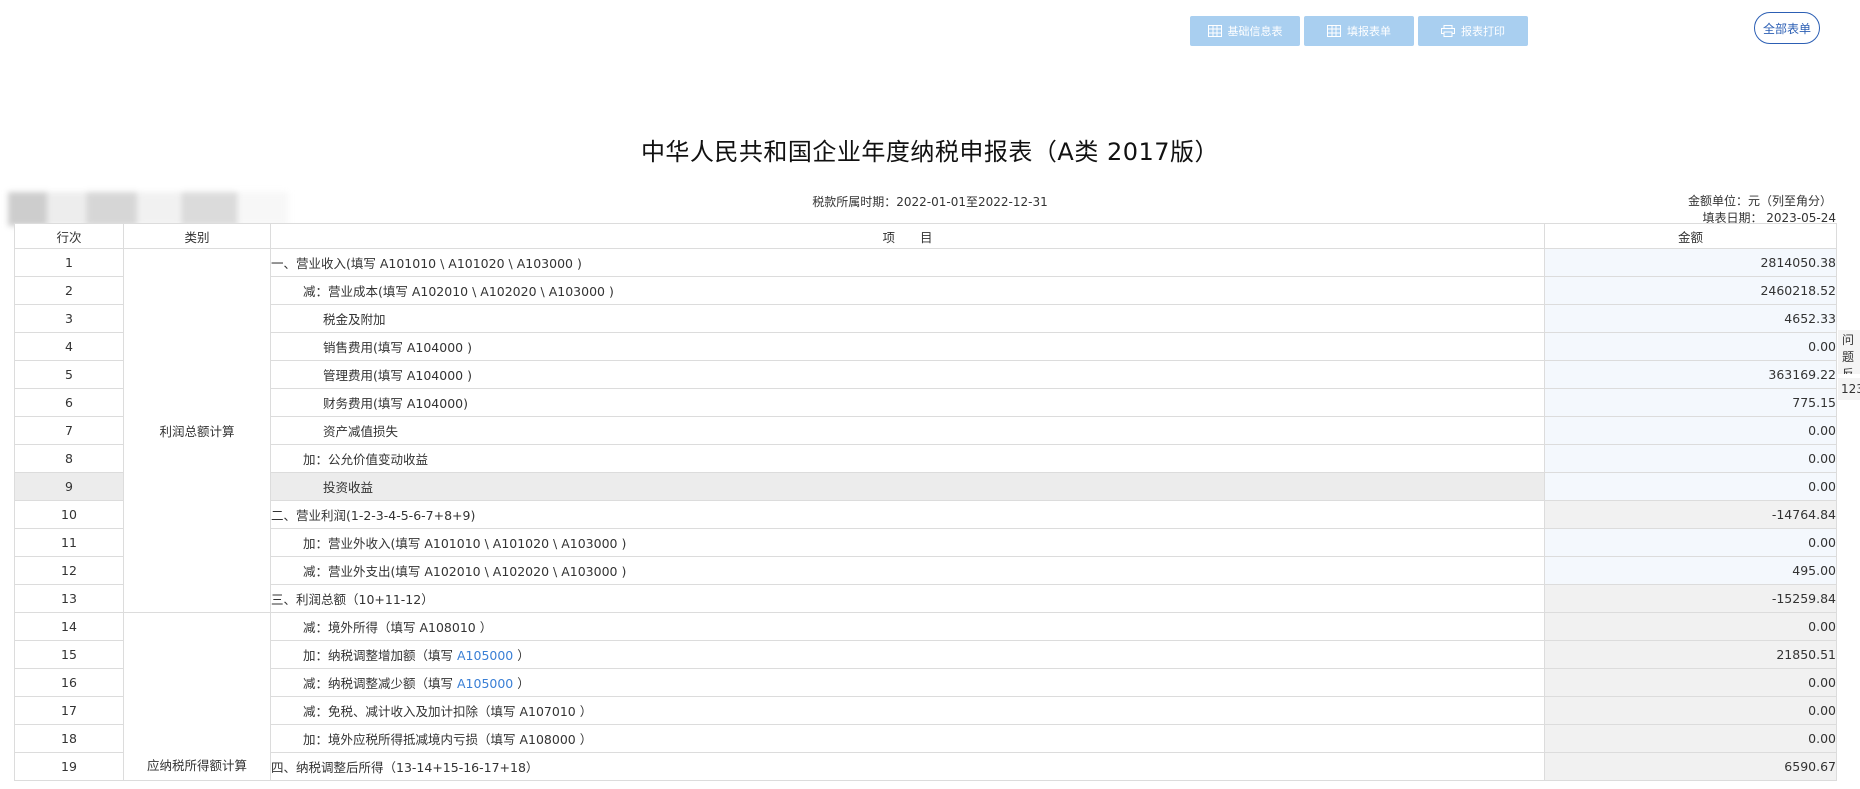  What do you see at coordinates (930, 202) in the screenshot?
I see `tax-period: 税款所属时期：2022-01-01至2022-12-31` at bounding box center [930, 202].